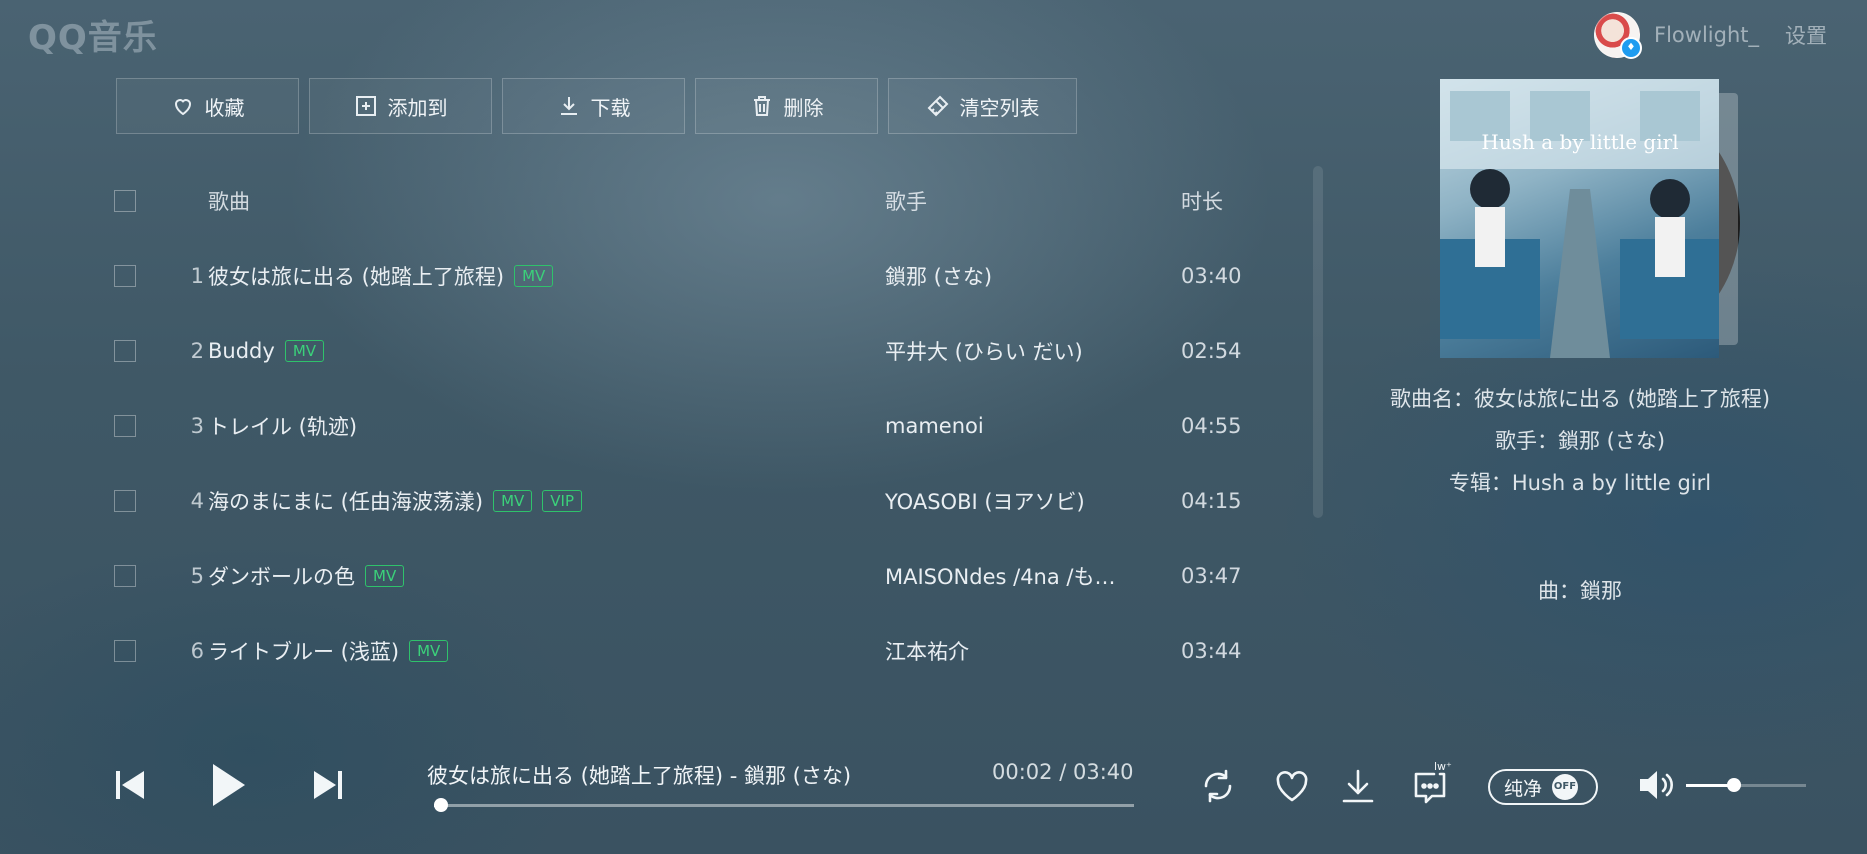 The width and height of the screenshot is (1867, 854). What do you see at coordinates (1580, 440) in the screenshot?
I see `artist-info: 歌手：鎖那 (さな)` at bounding box center [1580, 440].